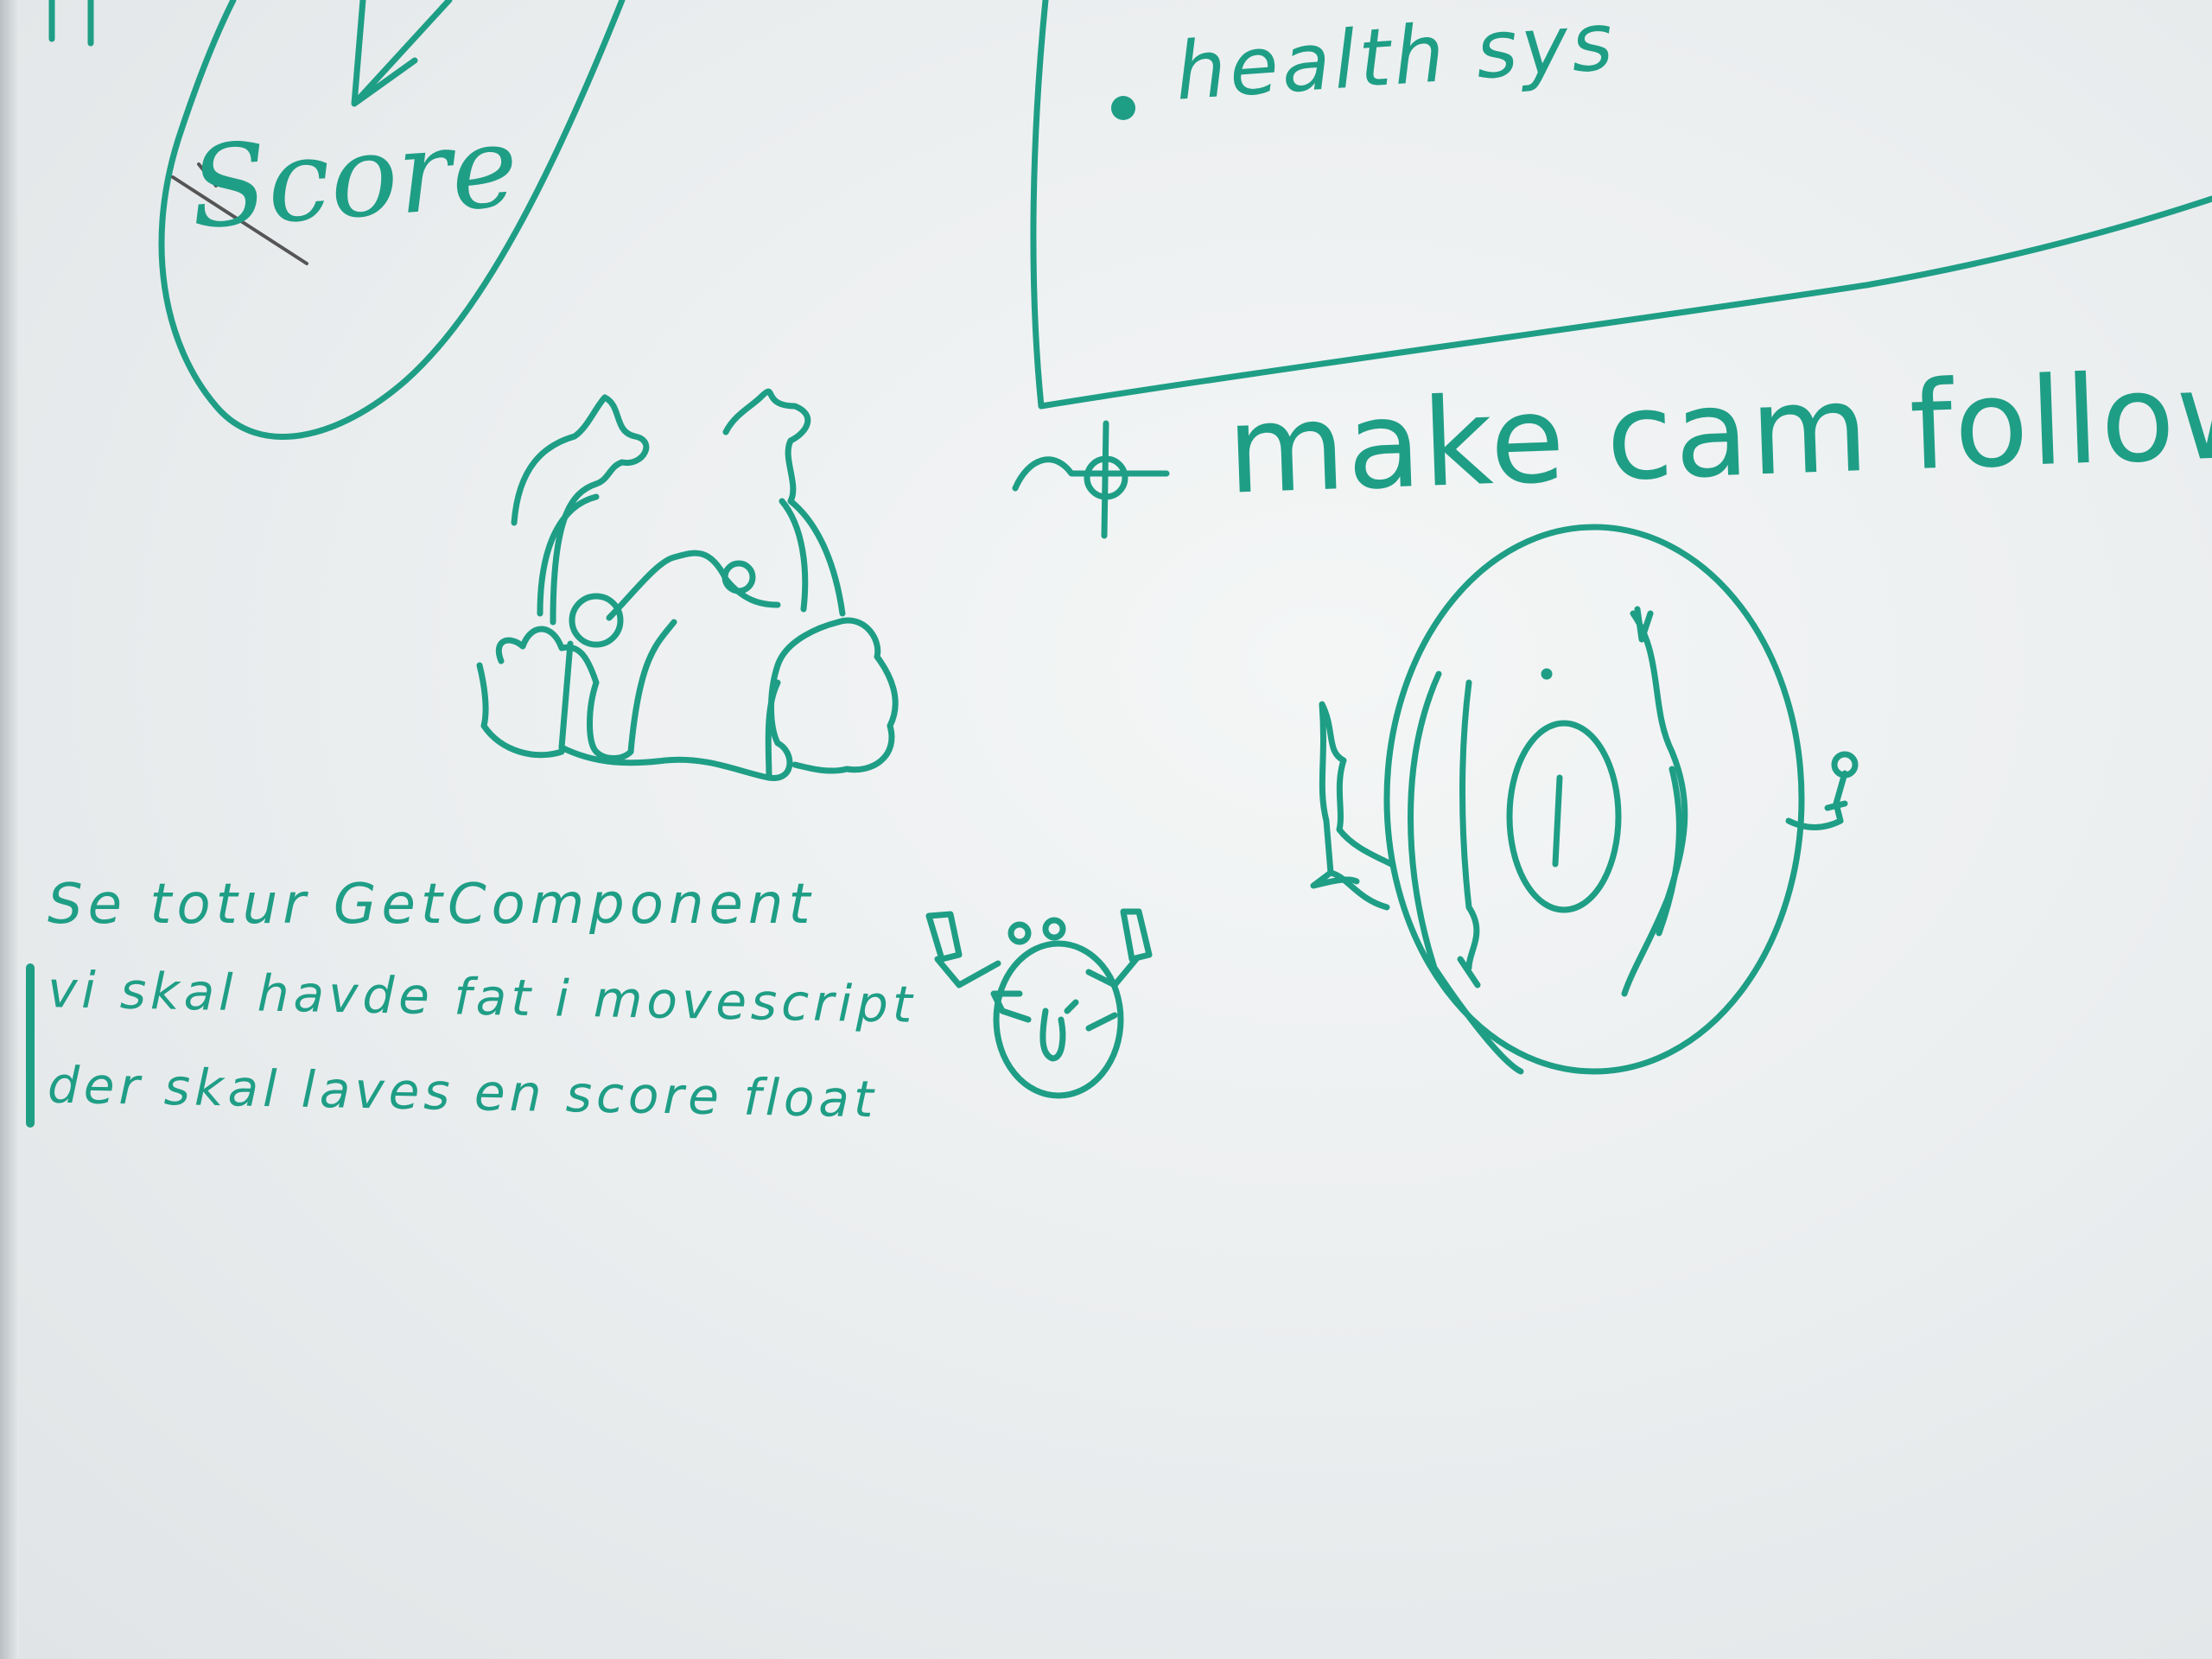 Image resolution: width=2212 pixels, height=1659 pixels. What do you see at coordinates (687, 584) in the screenshot?
I see `creature-drawing-left` at bounding box center [687, 584].